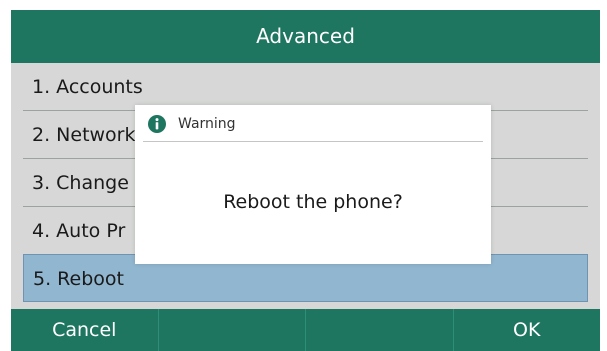 The width and height of the screenshot is (607, 351). What do you see at coordinates (313, 141) in the screenshot?
I see `dialog-divider` at bounding box center [313, 141].